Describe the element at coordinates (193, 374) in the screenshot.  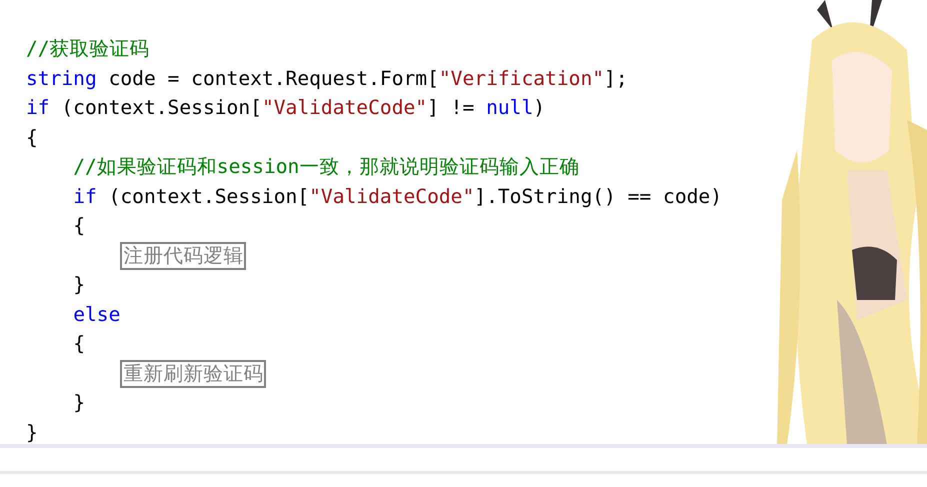
I see `collapsed-region: 重新刷新验证码` at that location.